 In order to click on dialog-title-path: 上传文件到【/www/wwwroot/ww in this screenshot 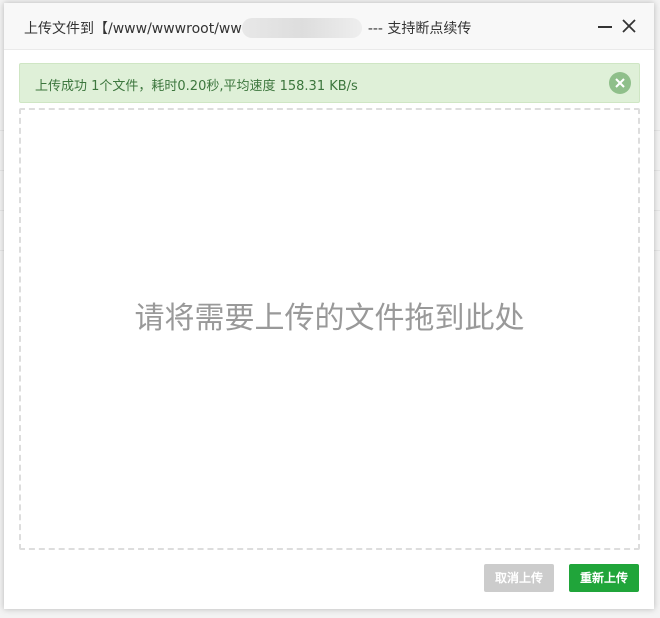, I will do `click(133, 29)`.